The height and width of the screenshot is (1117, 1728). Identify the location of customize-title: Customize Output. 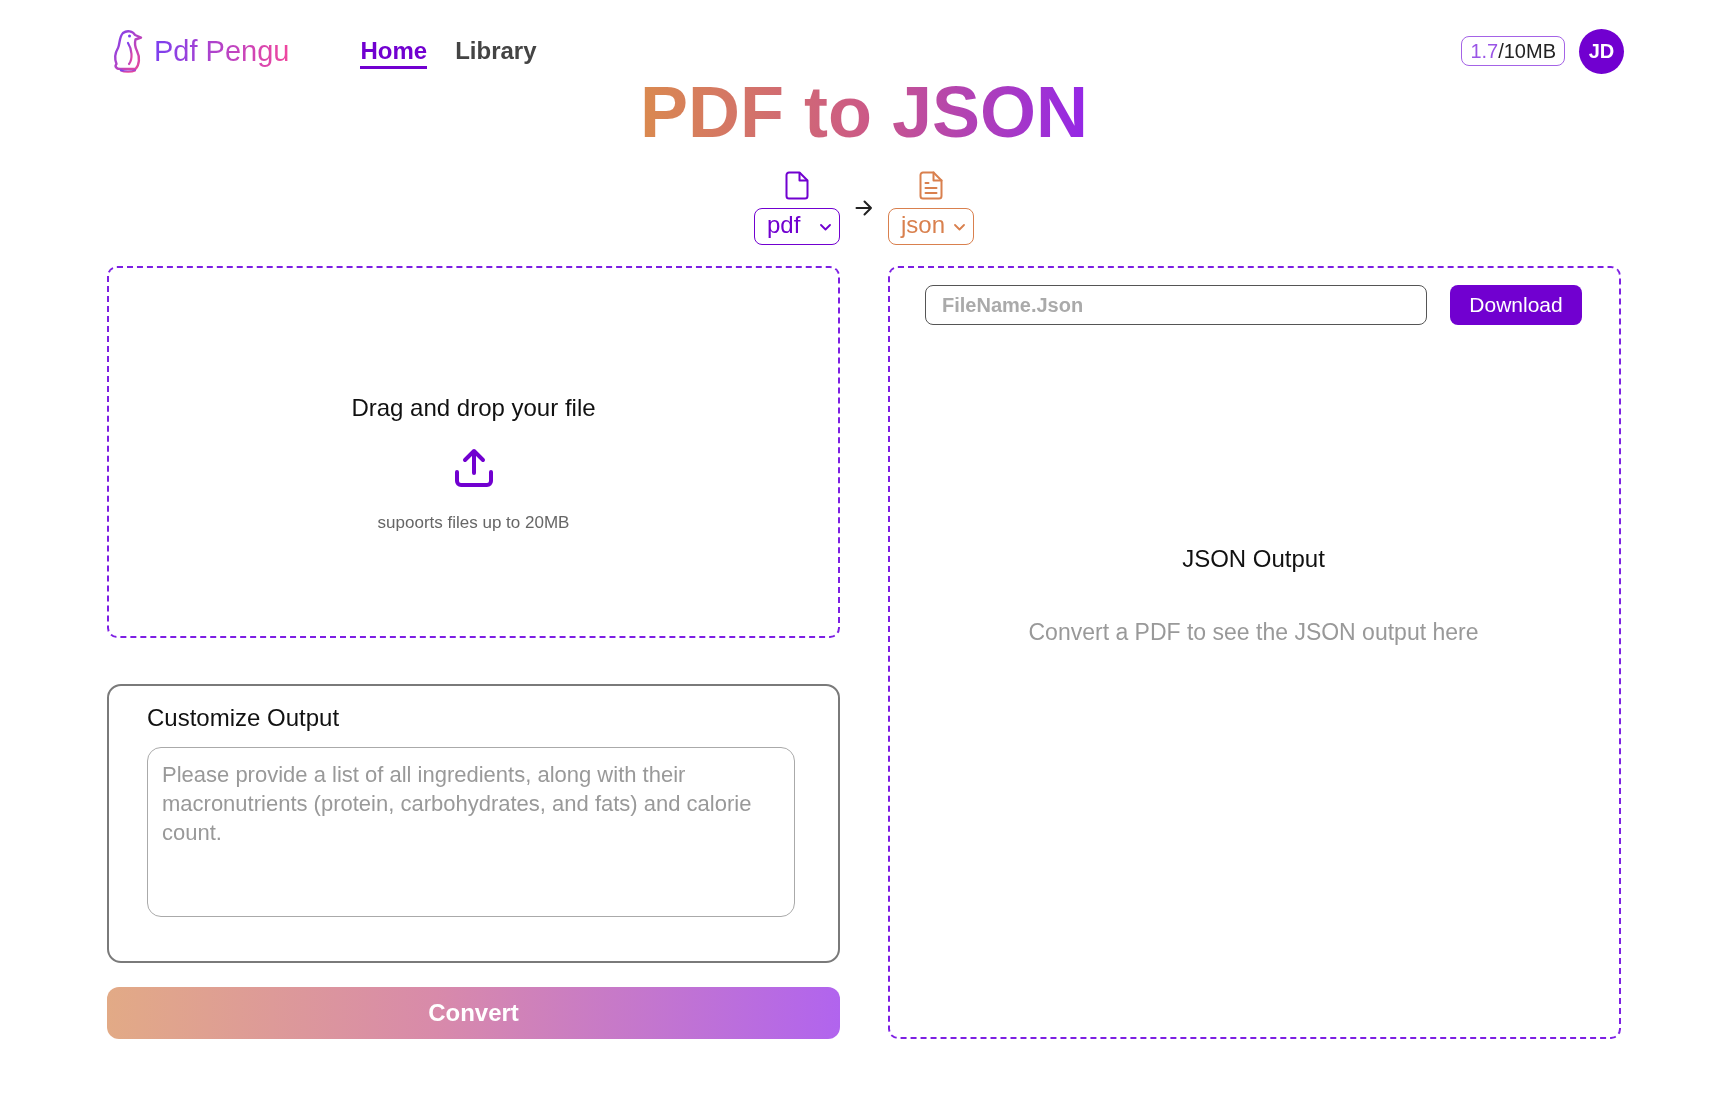
(244, 718).